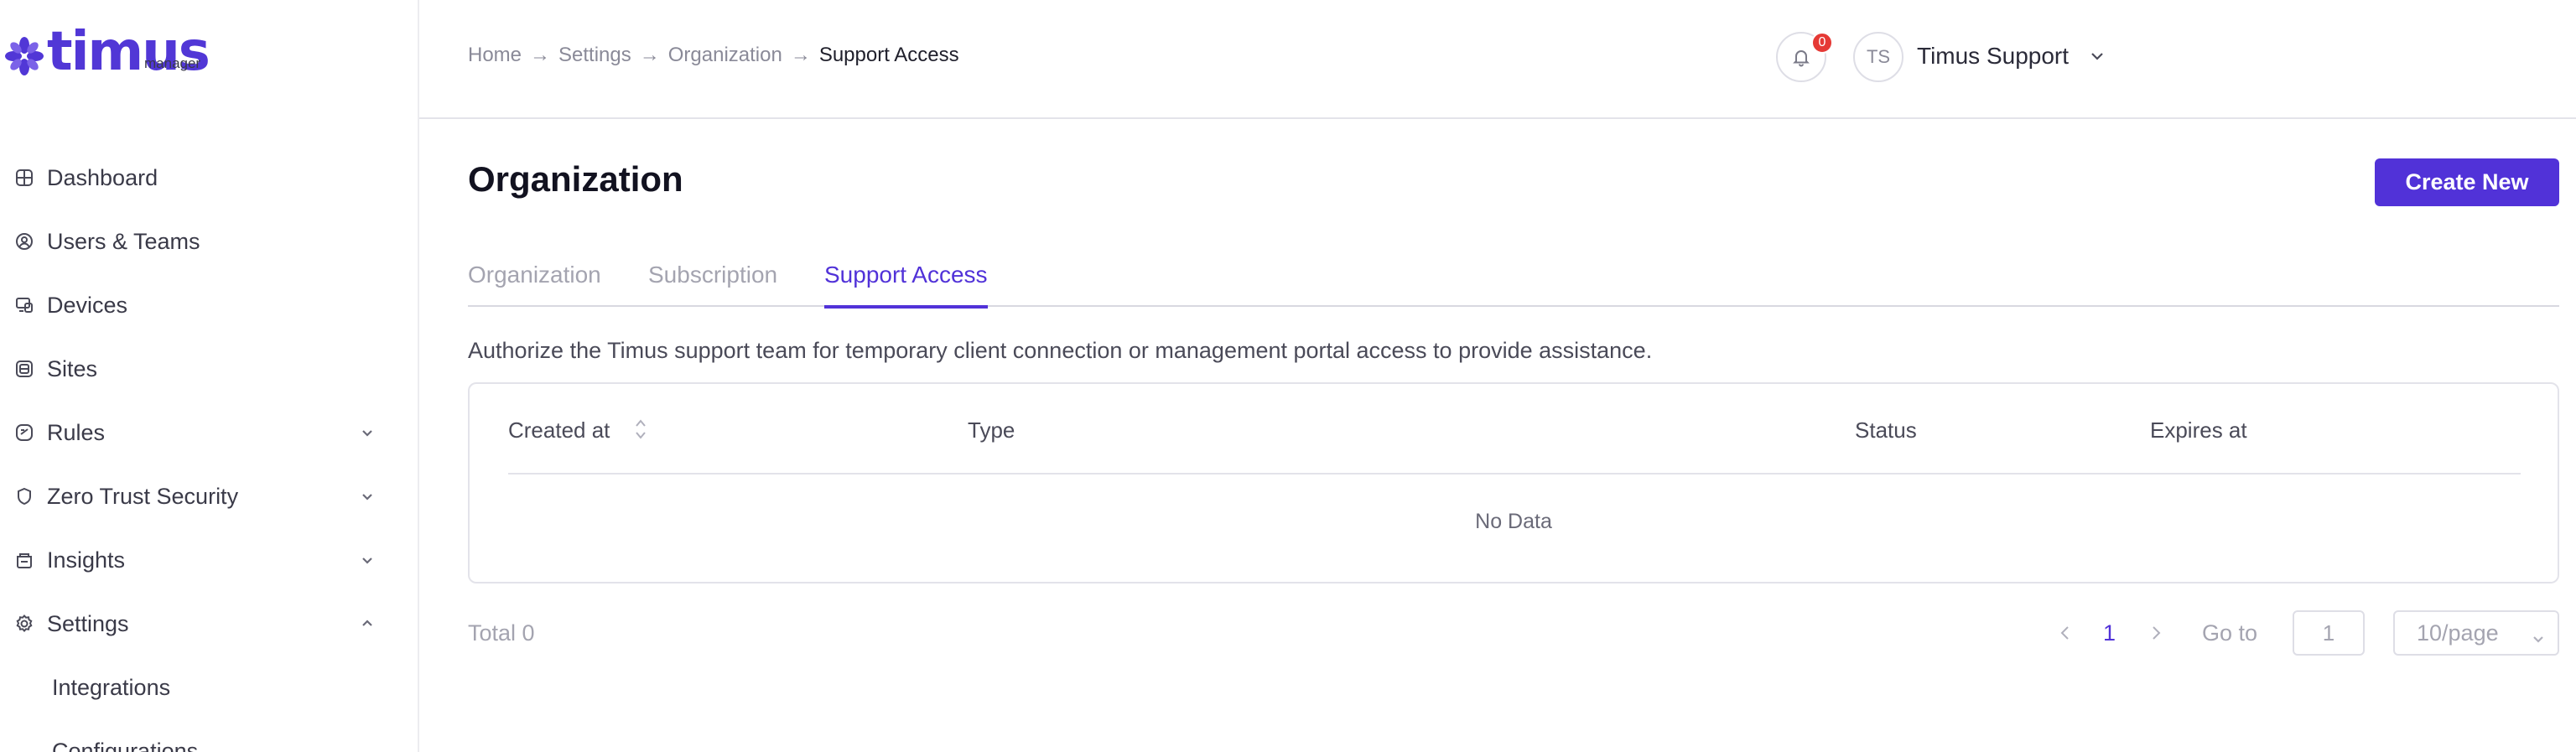  Describe the element at coordinates (495, 55) in the screenshot. I see `breadcrumb-home: Home` at that location.